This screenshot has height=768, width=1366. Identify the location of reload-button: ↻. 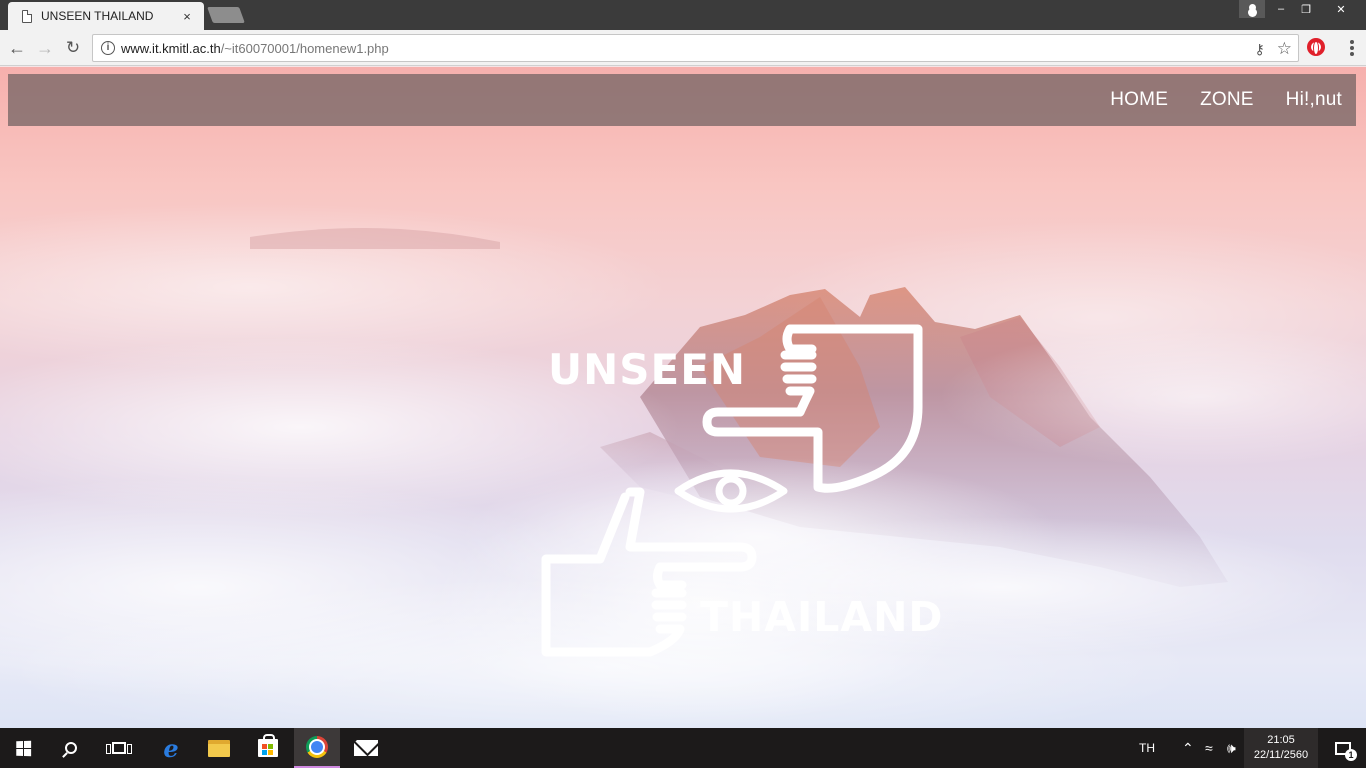
(73, 48).